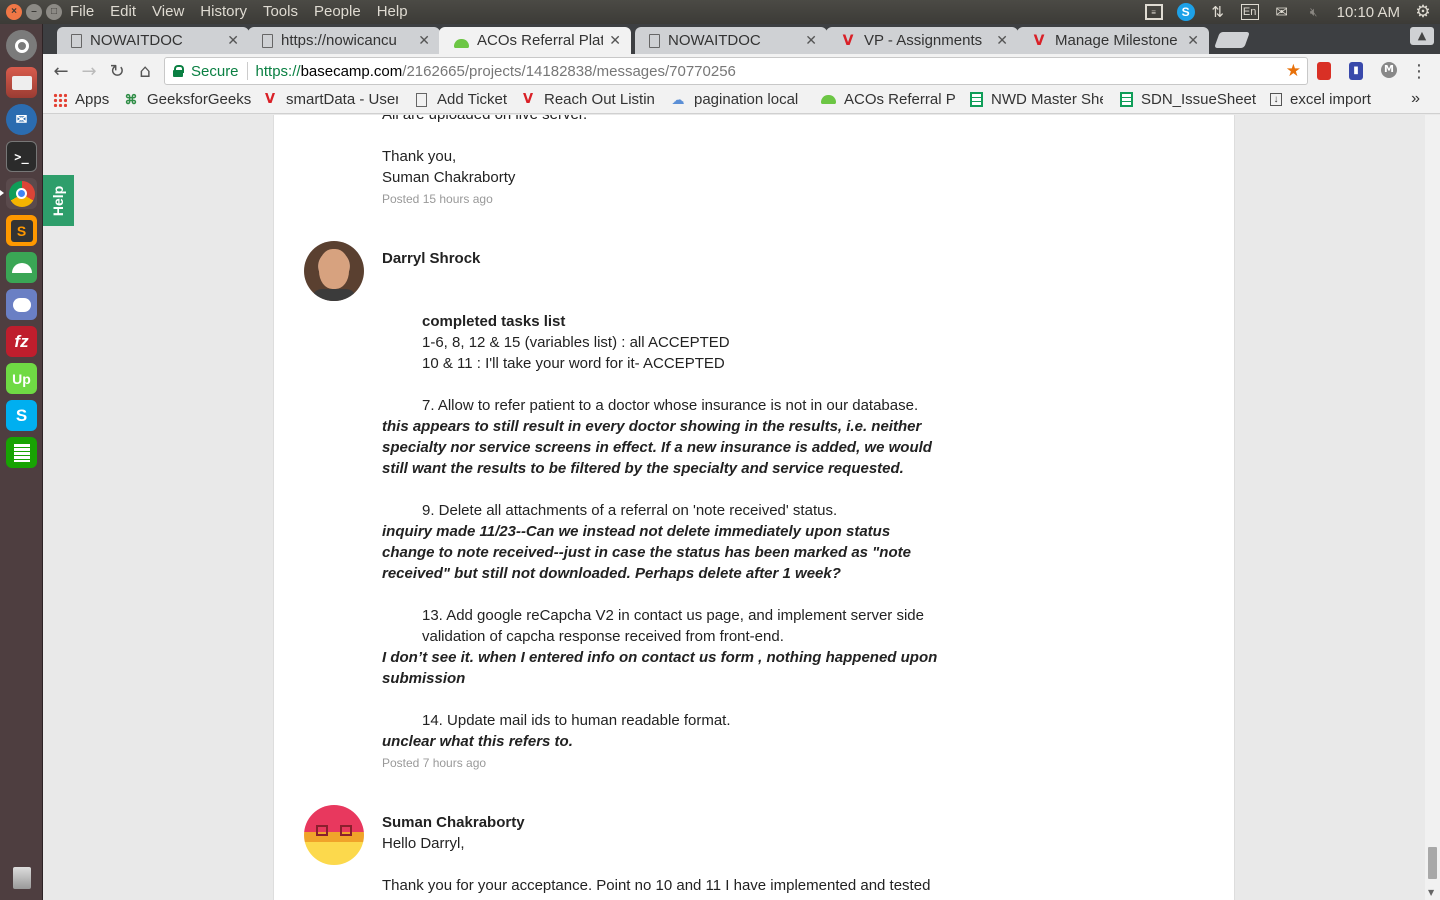 The image size is (1440, 900). What do you see at coordinates (848, 40) in the screenshot?
I see `v-icon: V` at bounding box center [848, 40].